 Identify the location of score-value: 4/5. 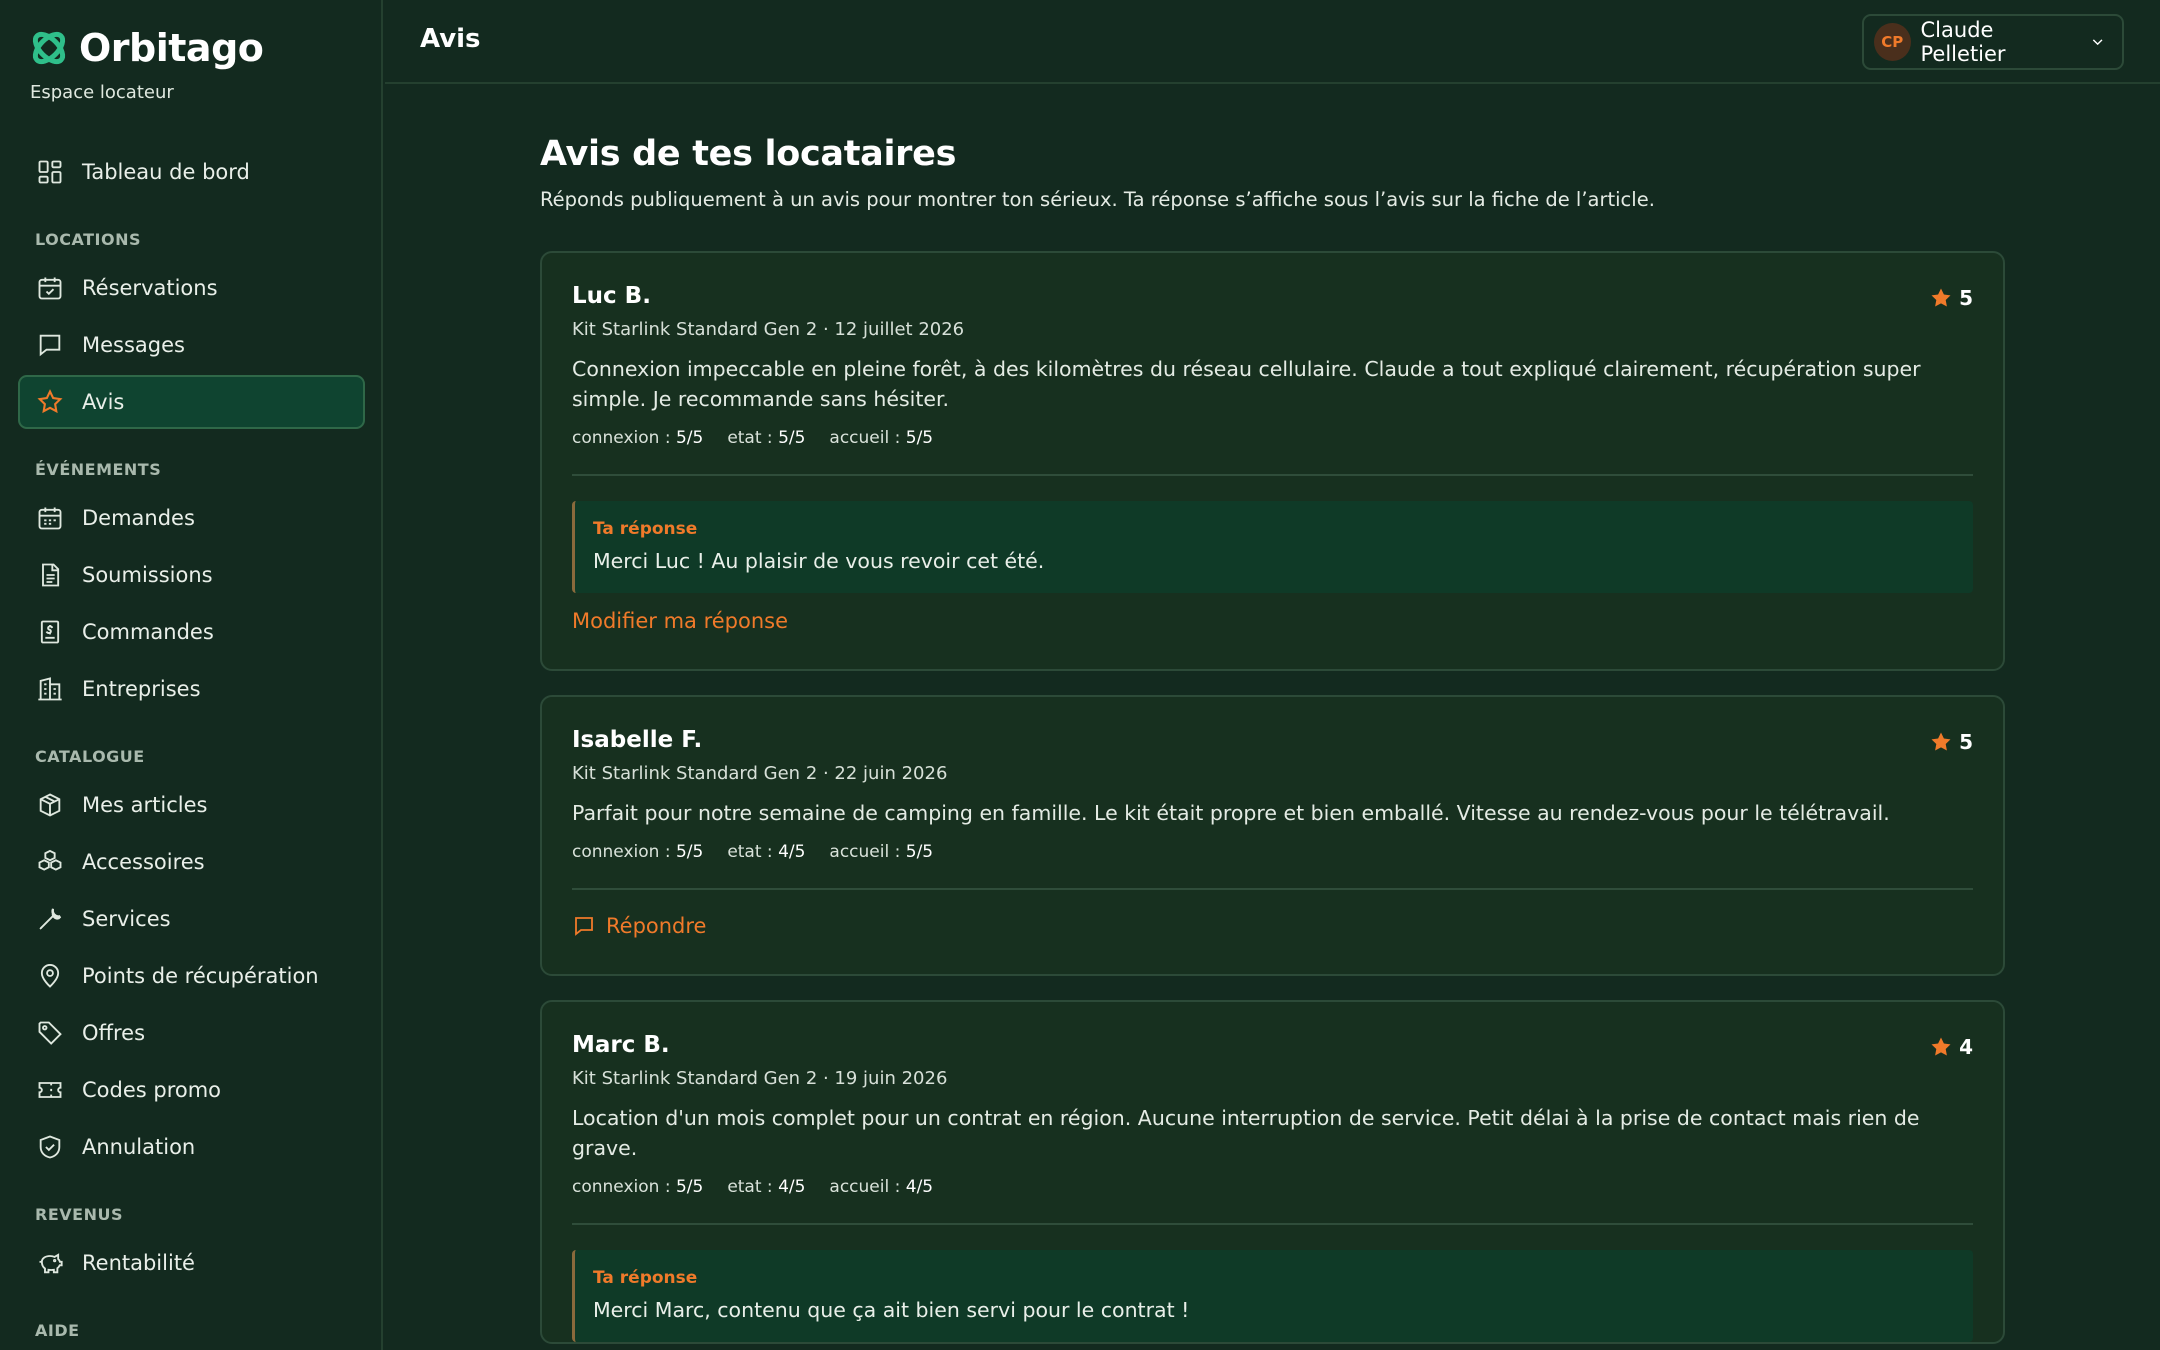
(792, 1187).